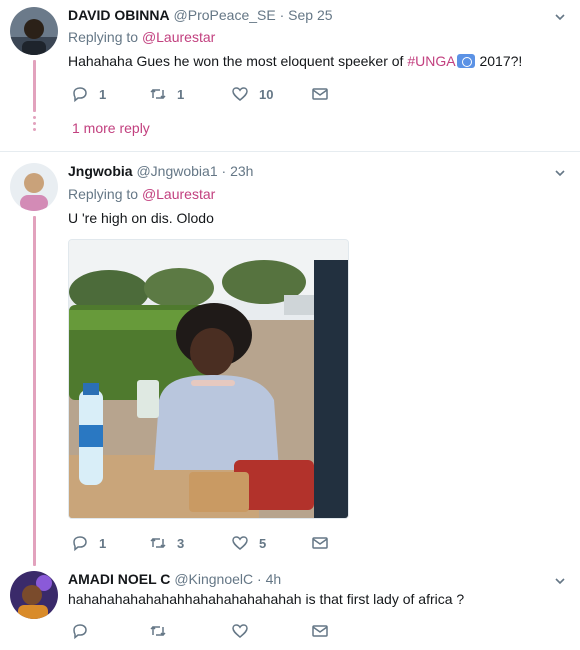 The width and height of the screenshot is (580, 650). What do you see at coordinates (266, 94) in the screenshot?
I see `like-count: 10` at bounding box center [266, 94].